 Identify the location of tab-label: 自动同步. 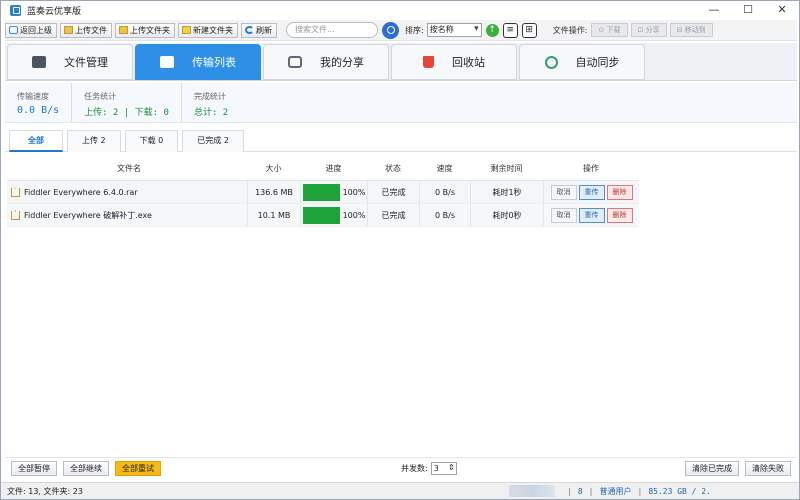
(597, 62).